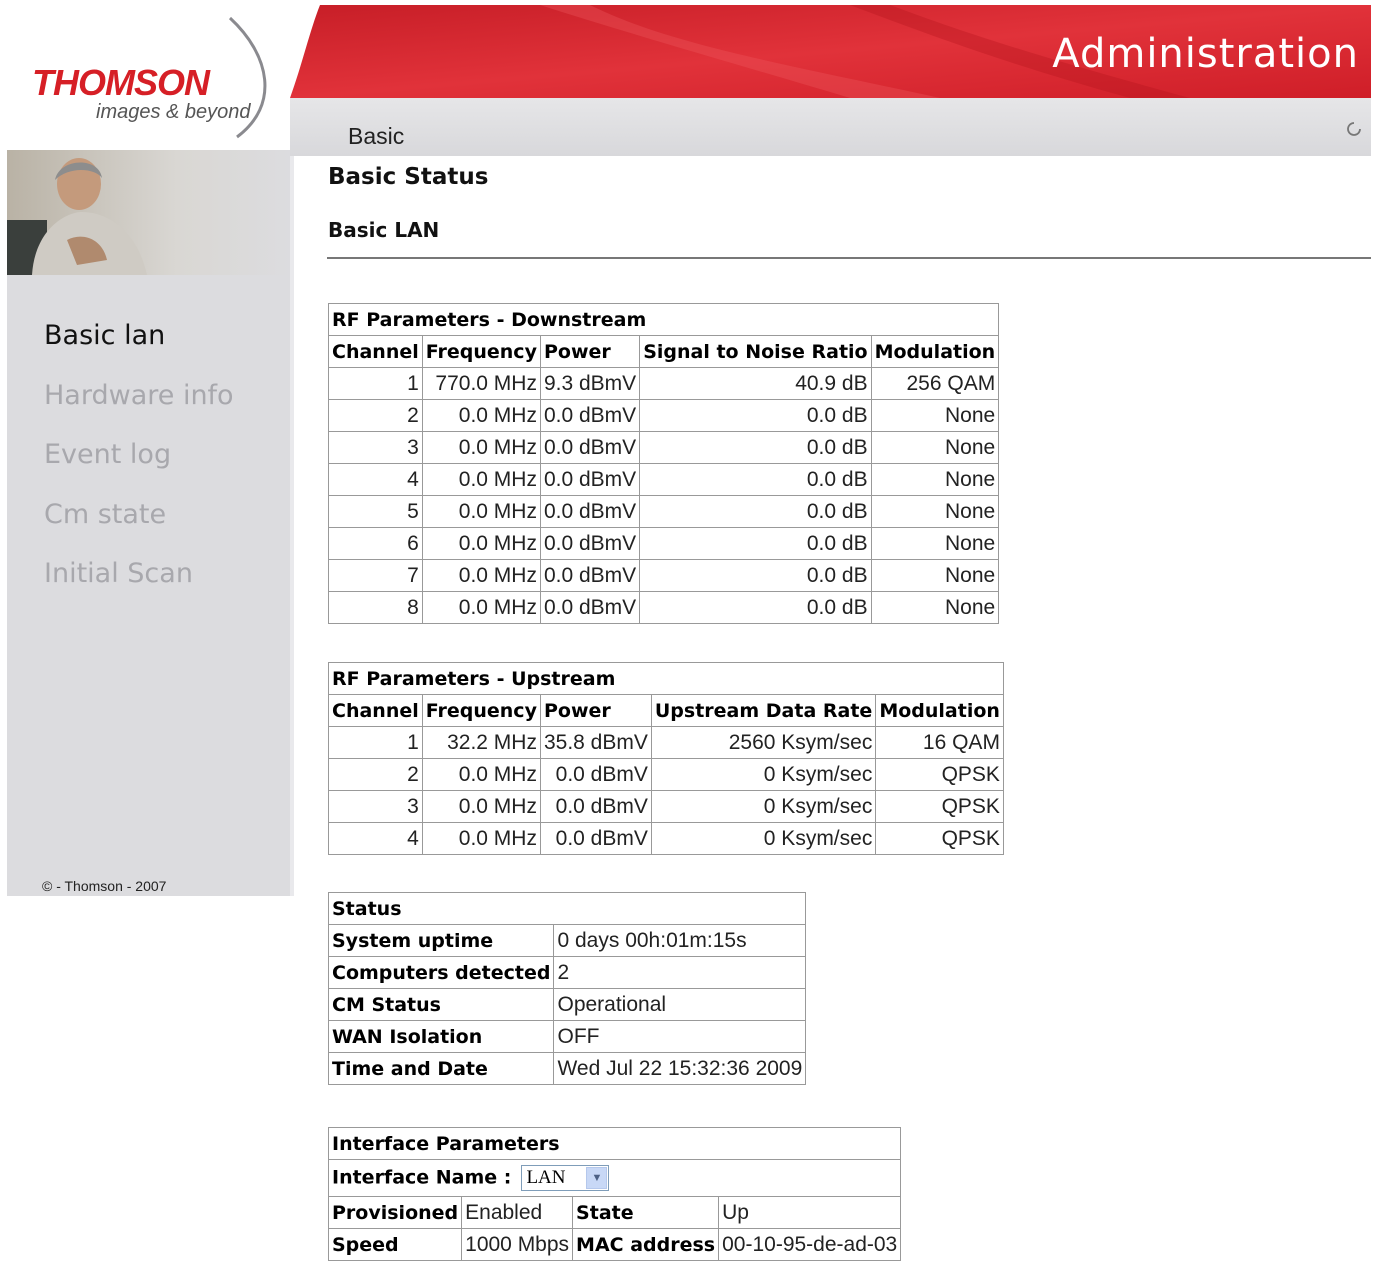 This screenshot has width=1375, height=1263. I want to click on table-row: 8 0.0 MHz 0.0 dBmV 0.0 dB None, so click(664, 607).